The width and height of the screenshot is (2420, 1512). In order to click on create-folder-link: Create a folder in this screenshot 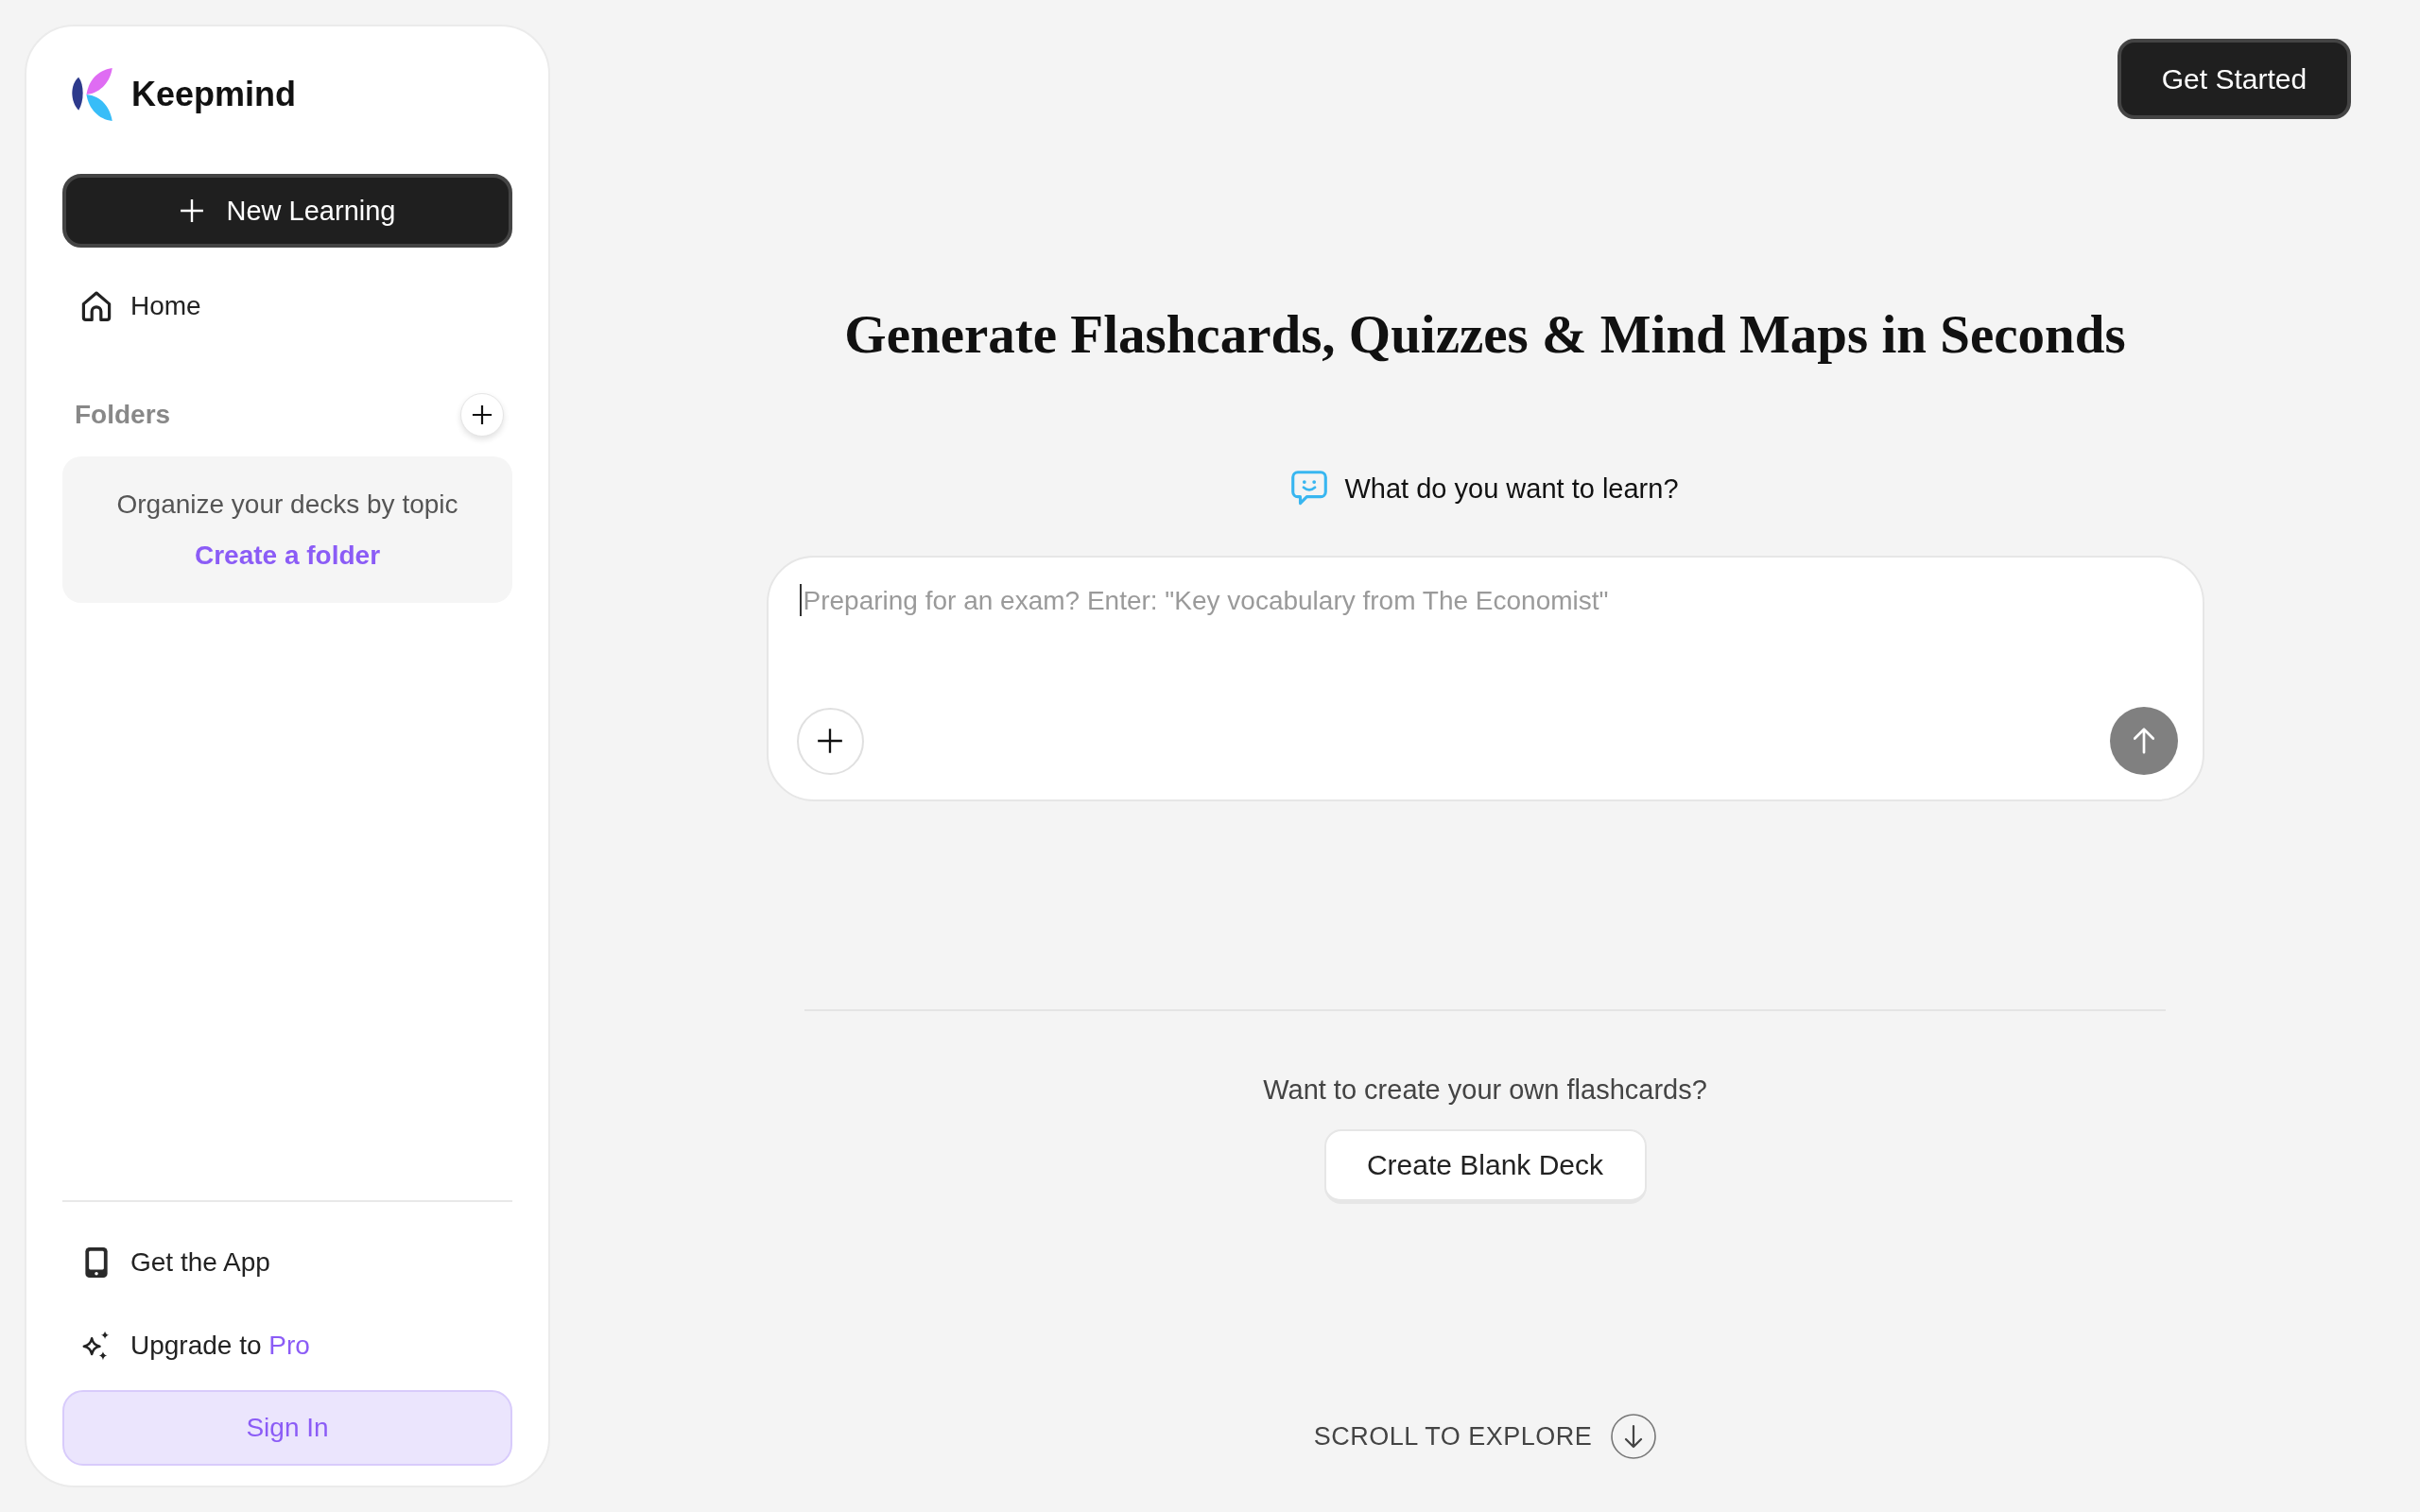, I will do `click(287, 555)`.